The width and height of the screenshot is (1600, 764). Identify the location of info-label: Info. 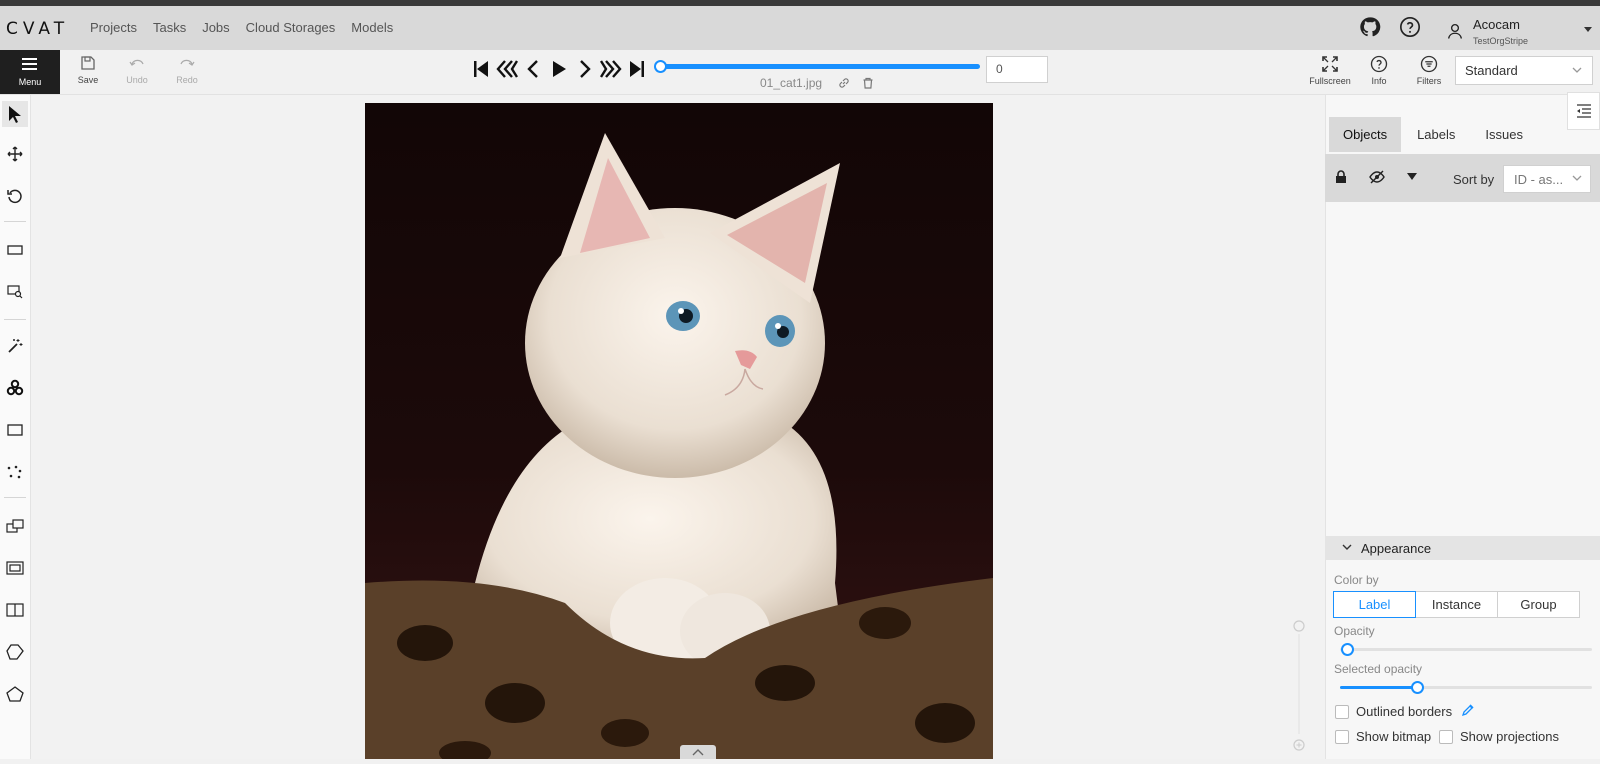
(1379, 81).